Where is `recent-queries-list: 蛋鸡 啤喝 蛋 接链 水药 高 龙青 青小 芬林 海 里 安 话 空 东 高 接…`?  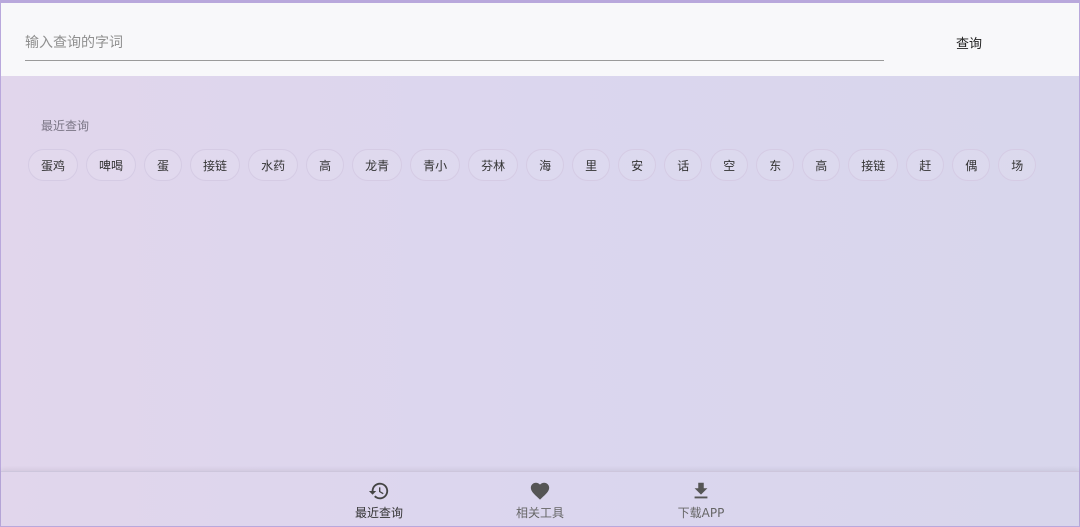
recent-queries-list: 蛋鸡 啤喝 蛋 接链 水药 高 龙青 青小 芬林 海 里 安 话 空 东 高 接… is located at coordinates (548, 165).